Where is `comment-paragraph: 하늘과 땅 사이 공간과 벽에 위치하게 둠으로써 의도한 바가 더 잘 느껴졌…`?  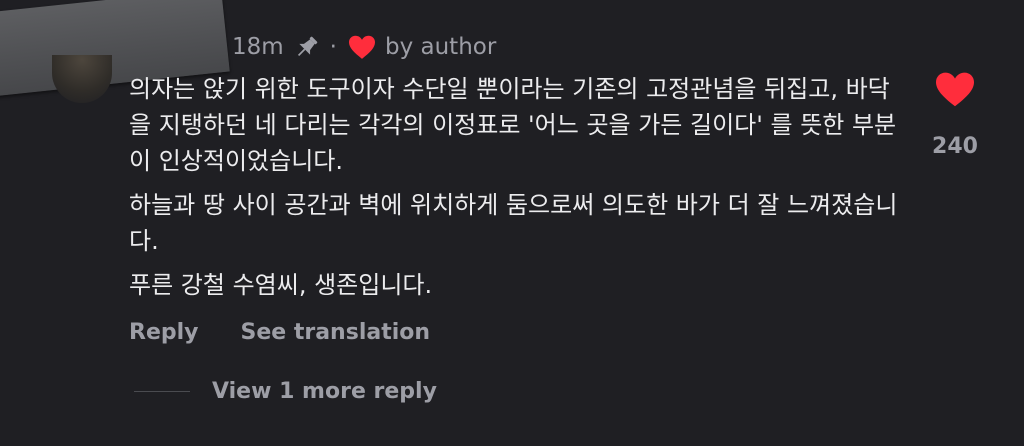
comment-paragraph: 하늘과 땅 사이 공간과 벽에 위치하게 둠으로써 의도한 바가 더 잘 느껴졌… is located at coordinates (513, 223).